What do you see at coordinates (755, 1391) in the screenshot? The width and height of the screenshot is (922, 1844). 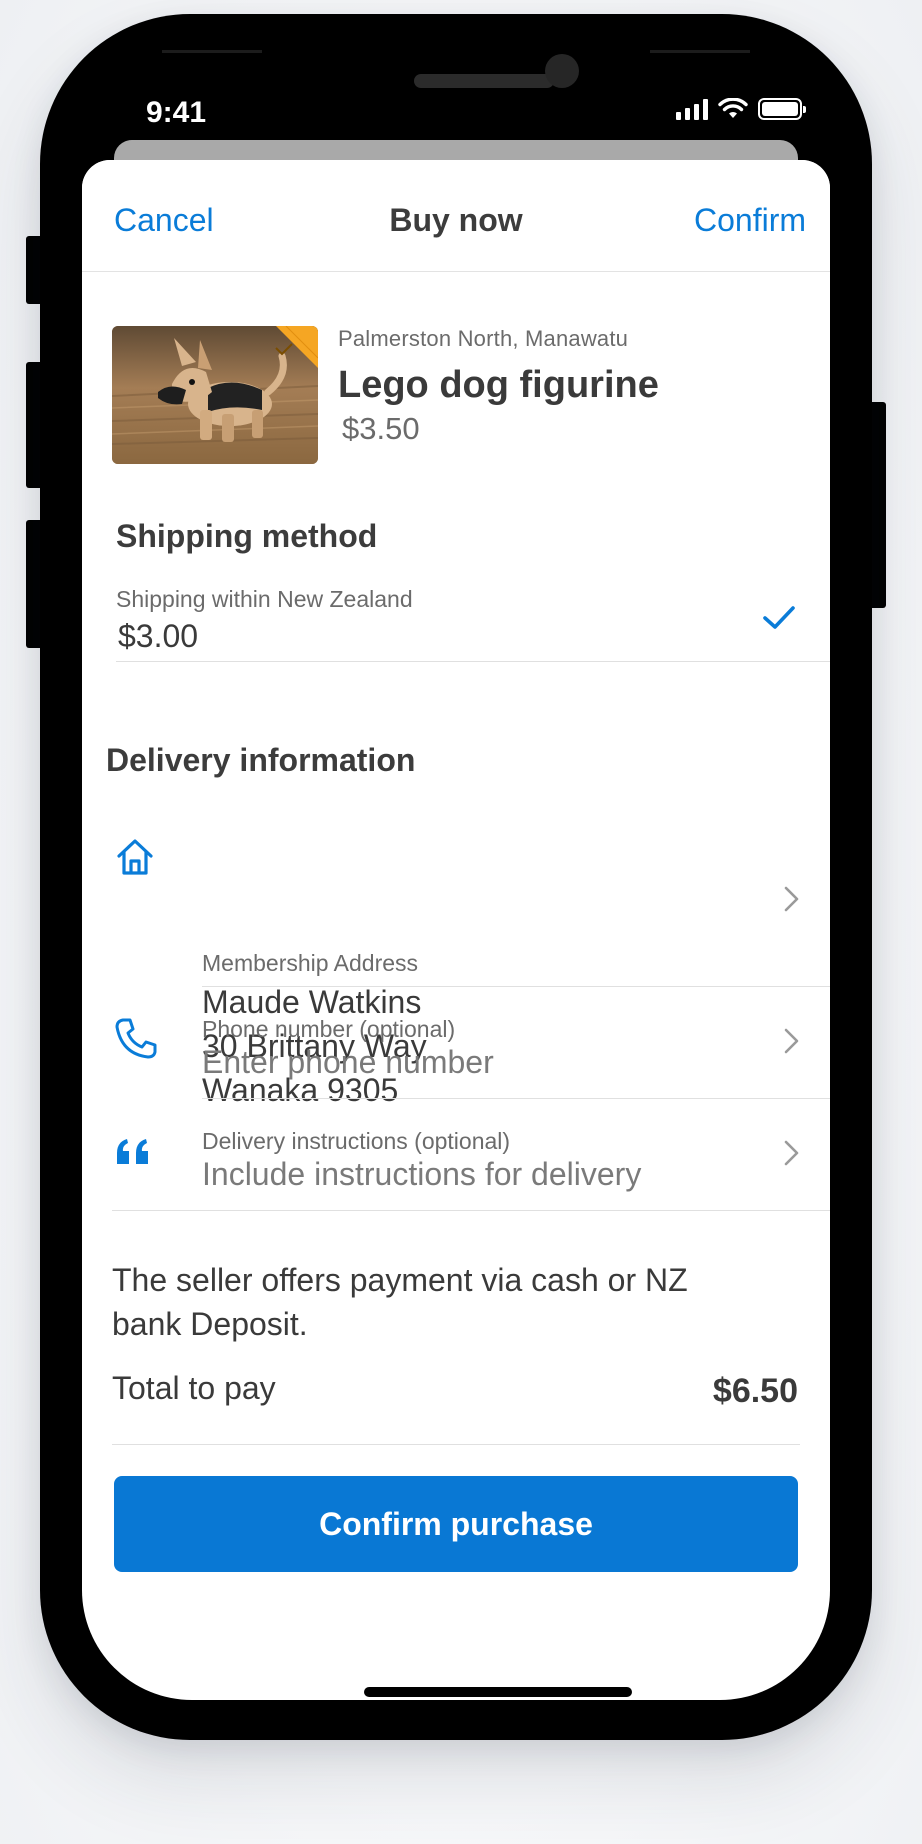 I see `total-value: $6.50` at bounding box center [755, 1391].